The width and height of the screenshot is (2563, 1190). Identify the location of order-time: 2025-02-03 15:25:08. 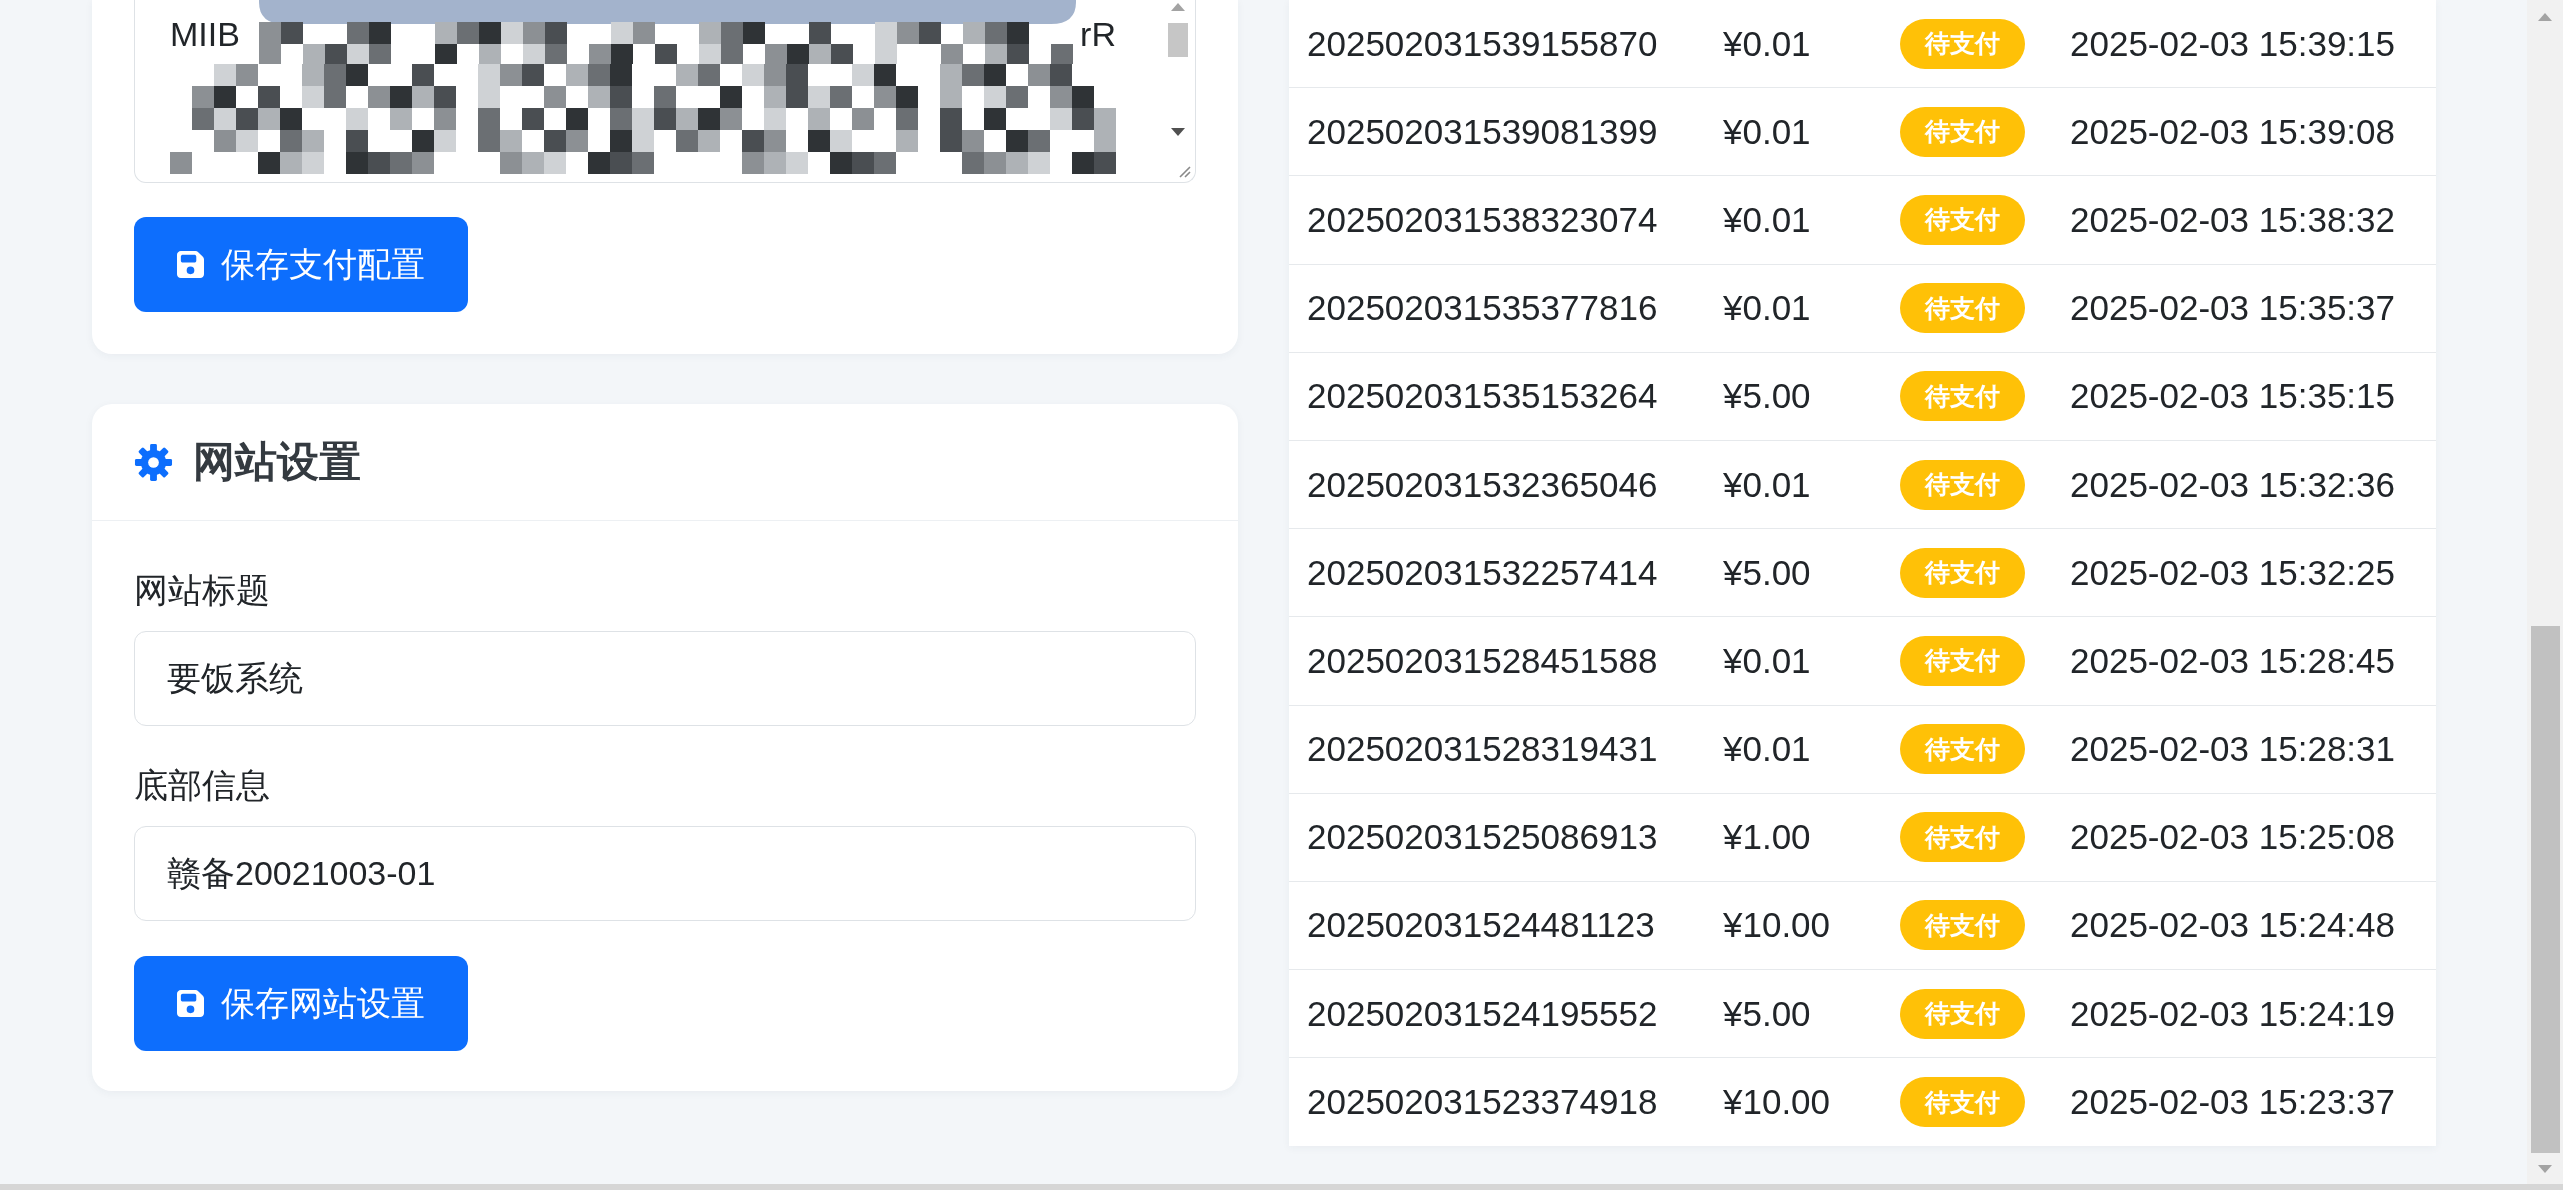
(2232, 837).